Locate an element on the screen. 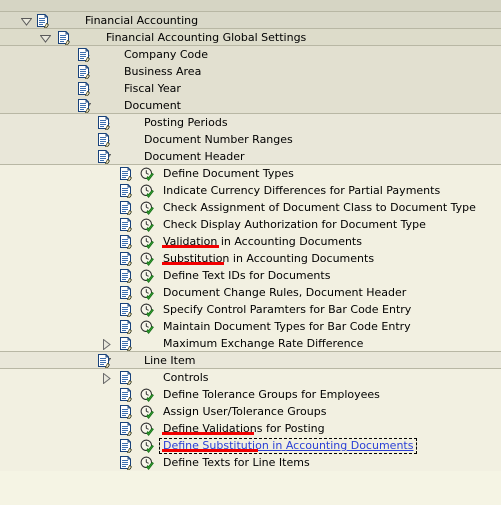  tree-node-label: Maximum Exchange Rate Difference is located at coordinates (263, 343).